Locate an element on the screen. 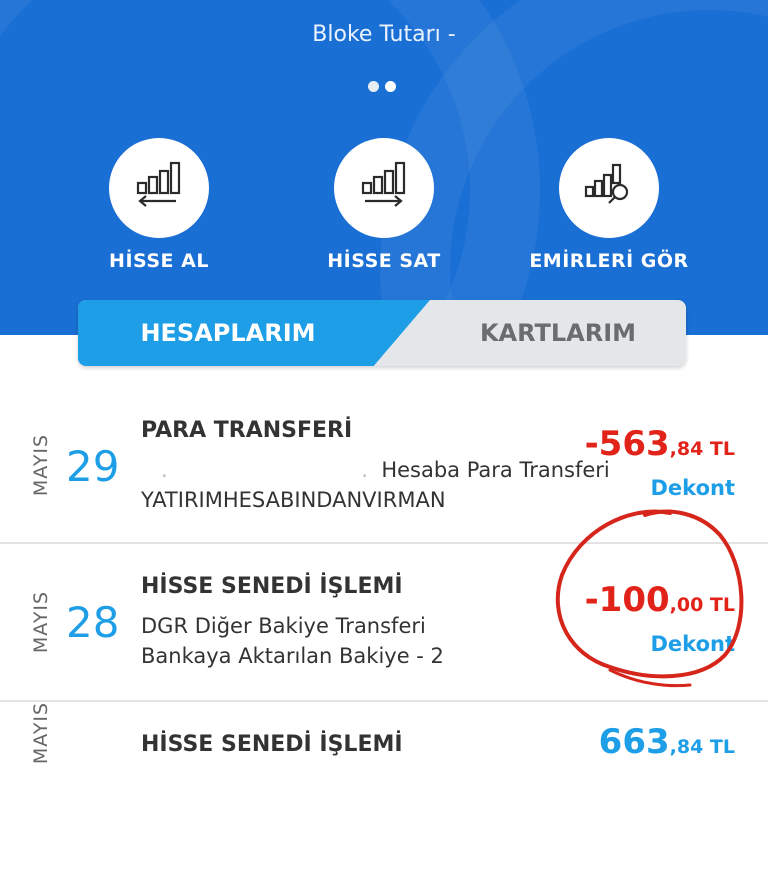 The height and width of the screenshot is (878, 768). buy-stock-button: HİSSE AL is located at coordinates (159, 205).